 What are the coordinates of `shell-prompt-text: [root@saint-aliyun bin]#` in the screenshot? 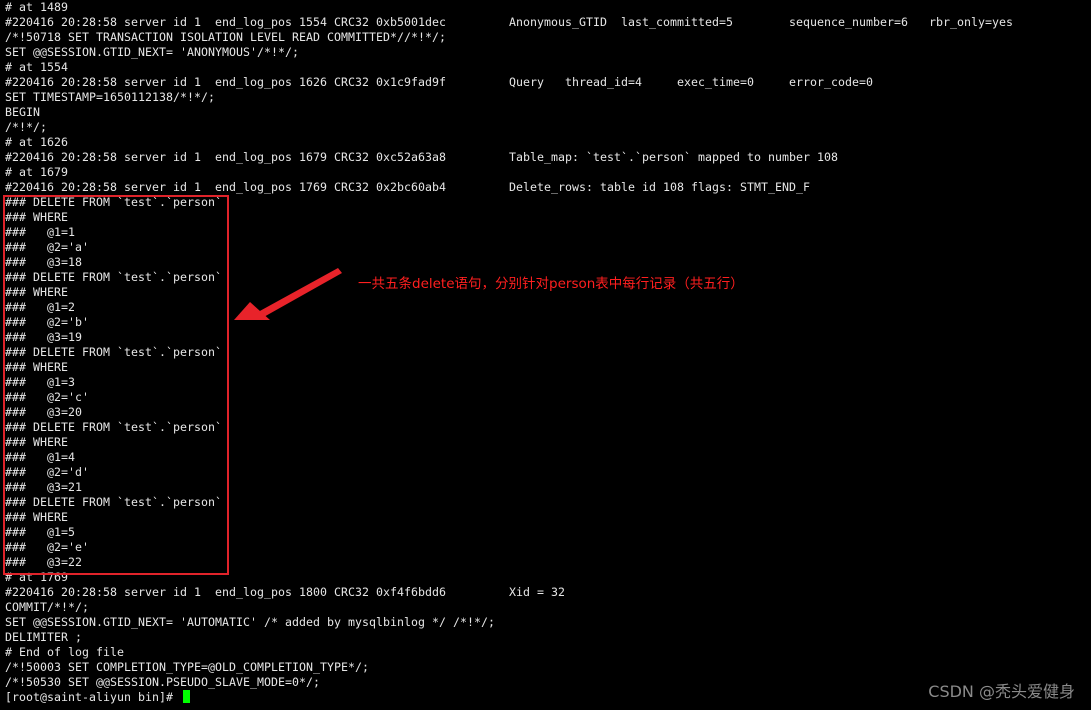 It's located at (93, 697).